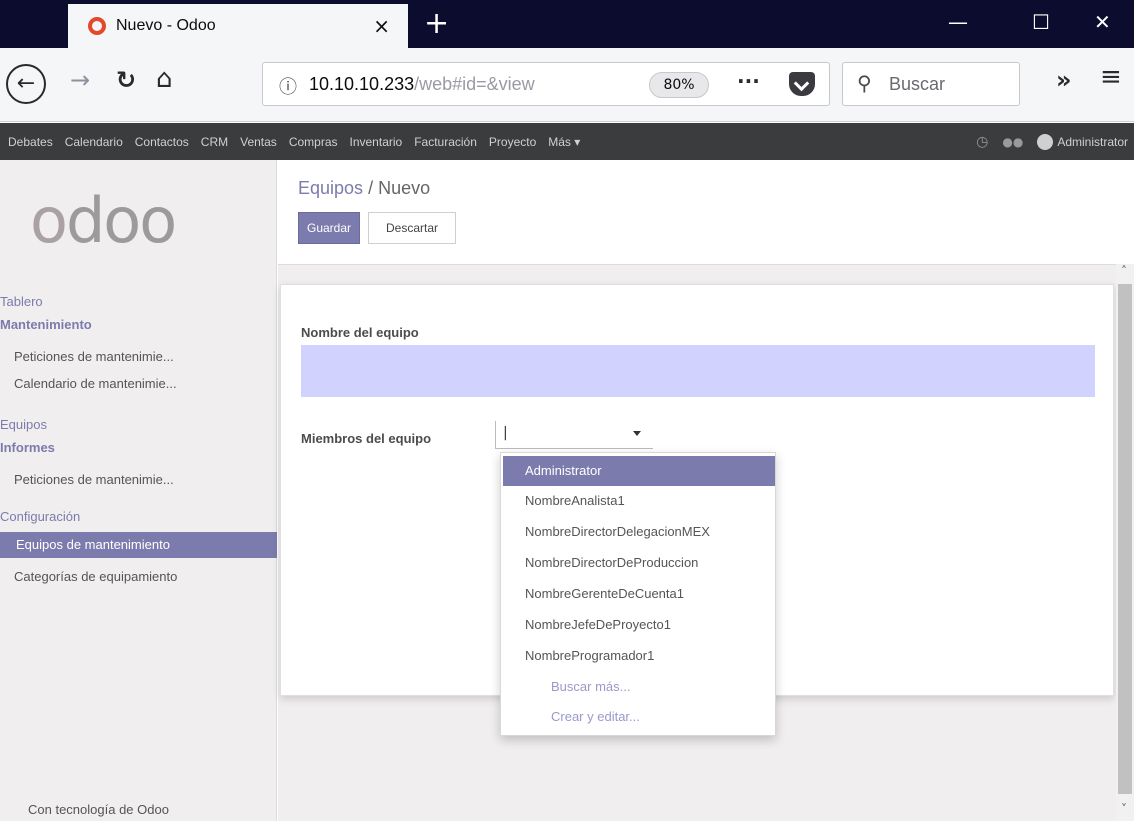  I want to click on pocket-icon, so click(802, 84).